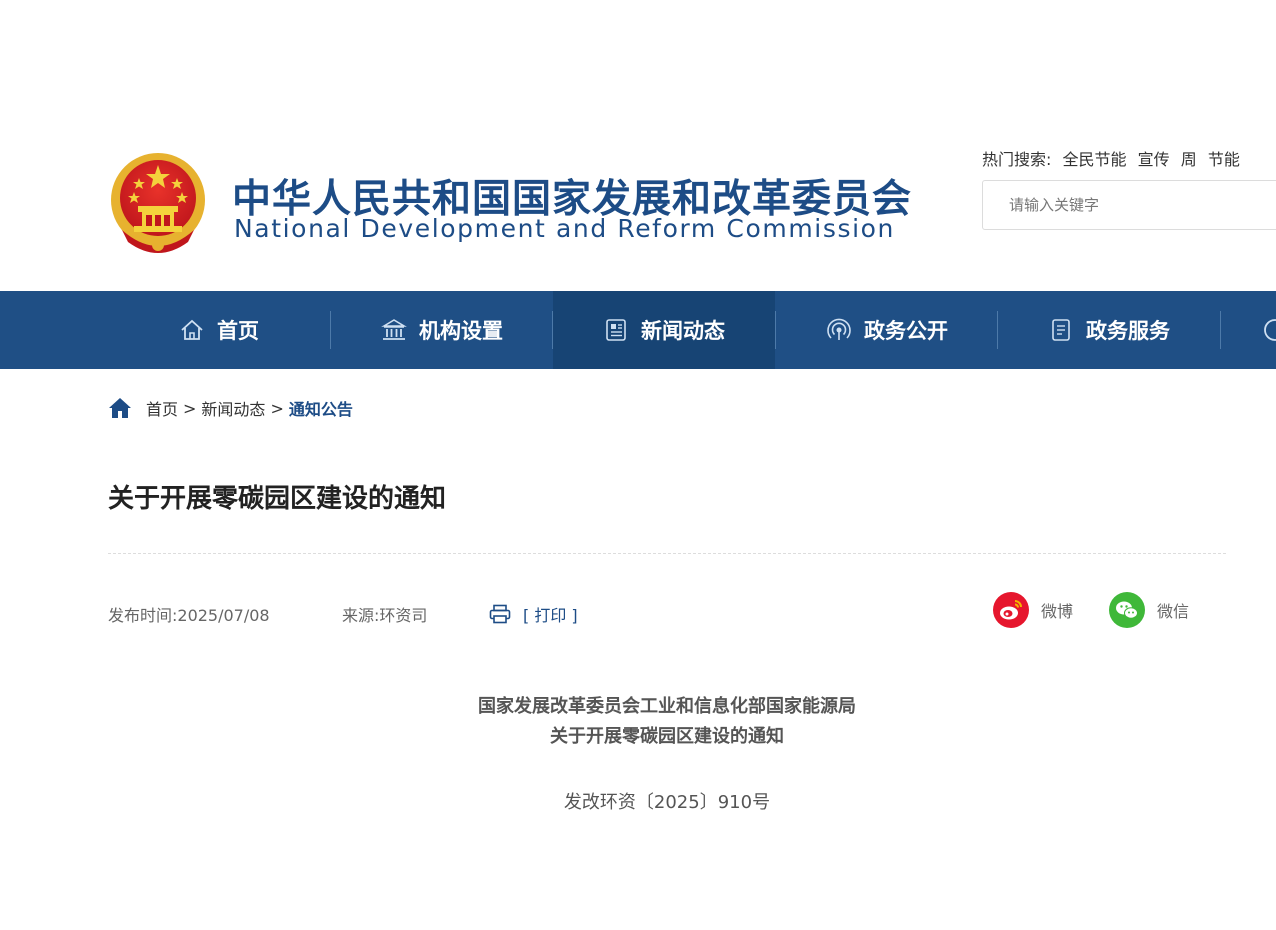  What do you see at coordinates (277, 499) in the screenshot?
I see `article-title: 关于开展零碳园区建设的通知` at bounding box center [277, 499].